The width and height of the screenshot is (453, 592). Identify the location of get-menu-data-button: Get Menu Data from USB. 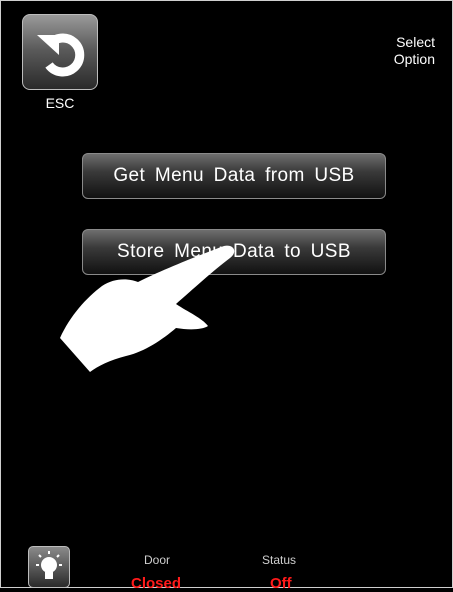
(234, 176).